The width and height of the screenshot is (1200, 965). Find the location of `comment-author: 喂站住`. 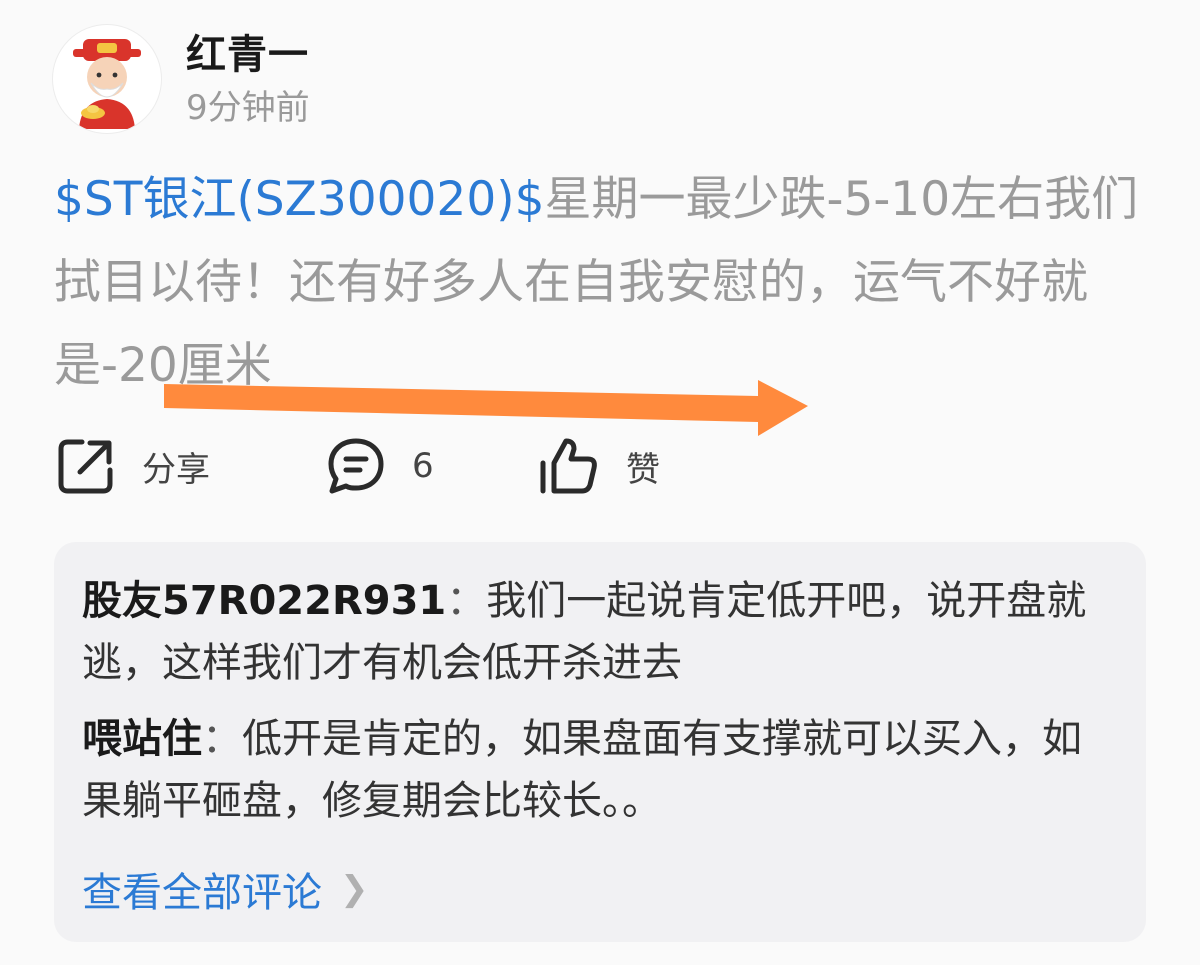

comment-author: 喂站住 is located at coordinates (142, 739).